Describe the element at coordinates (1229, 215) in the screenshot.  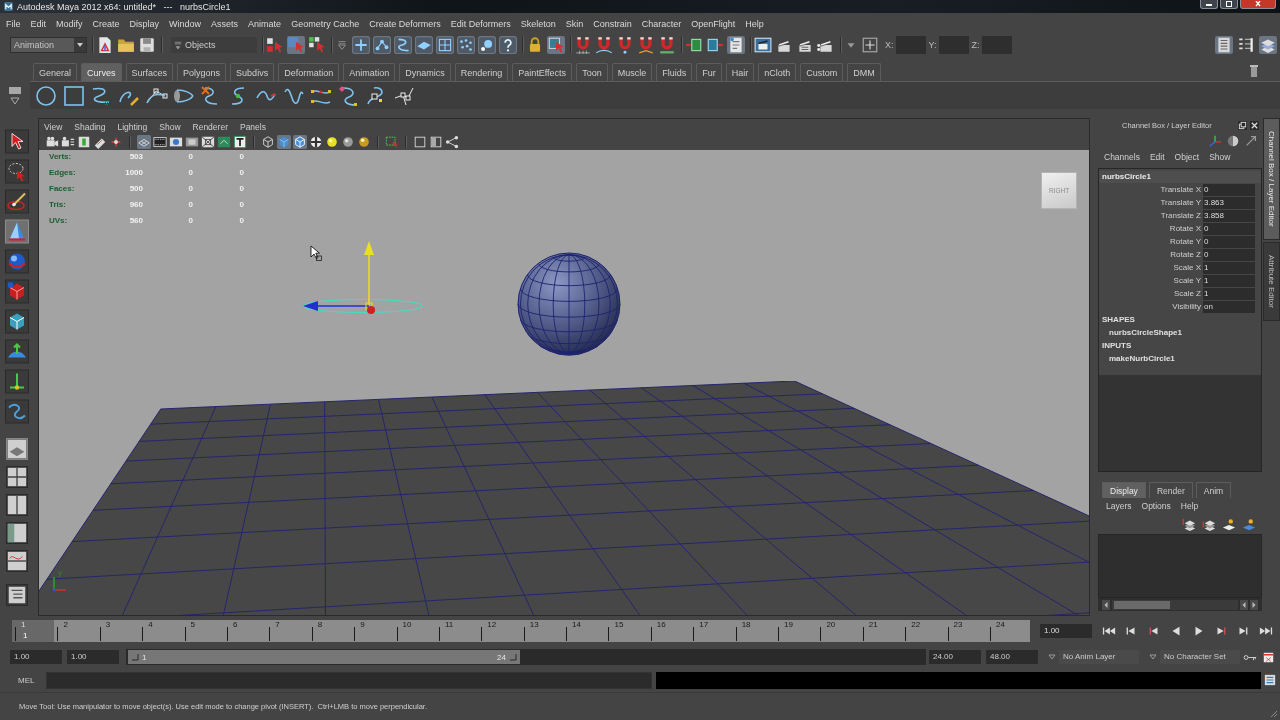
I see `attribute-value-field: 3.858` at that location.